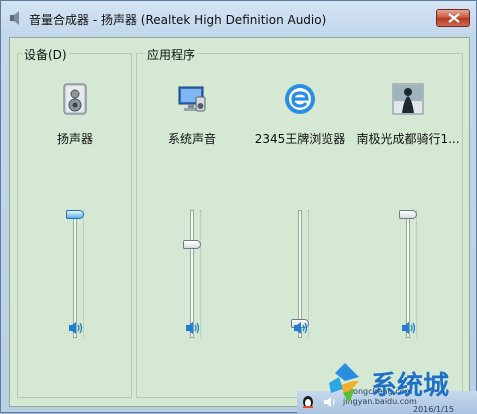 Image resolution: width=477 pixels, height=414 pixels. I want to click on watermark-logo: 系统城, so click(398, 384).